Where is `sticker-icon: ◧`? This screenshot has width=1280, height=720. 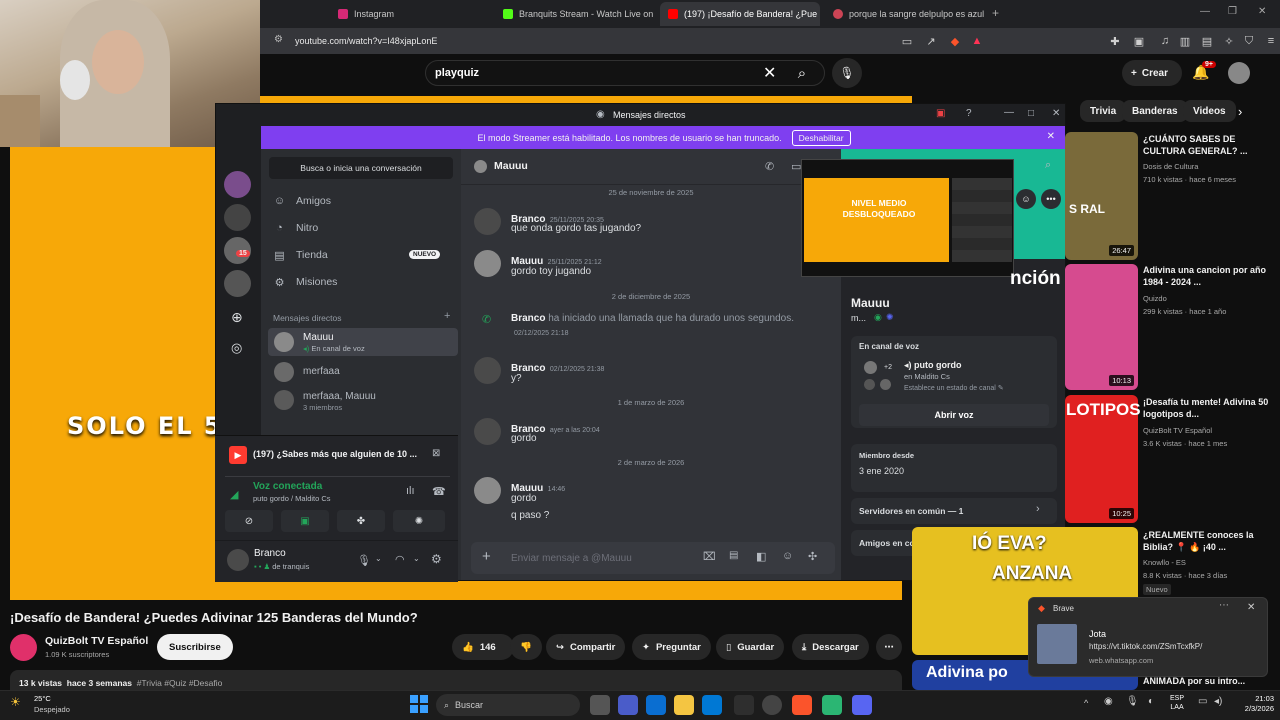 sticker-icon: ◧ is located at coordinates (761, 556).